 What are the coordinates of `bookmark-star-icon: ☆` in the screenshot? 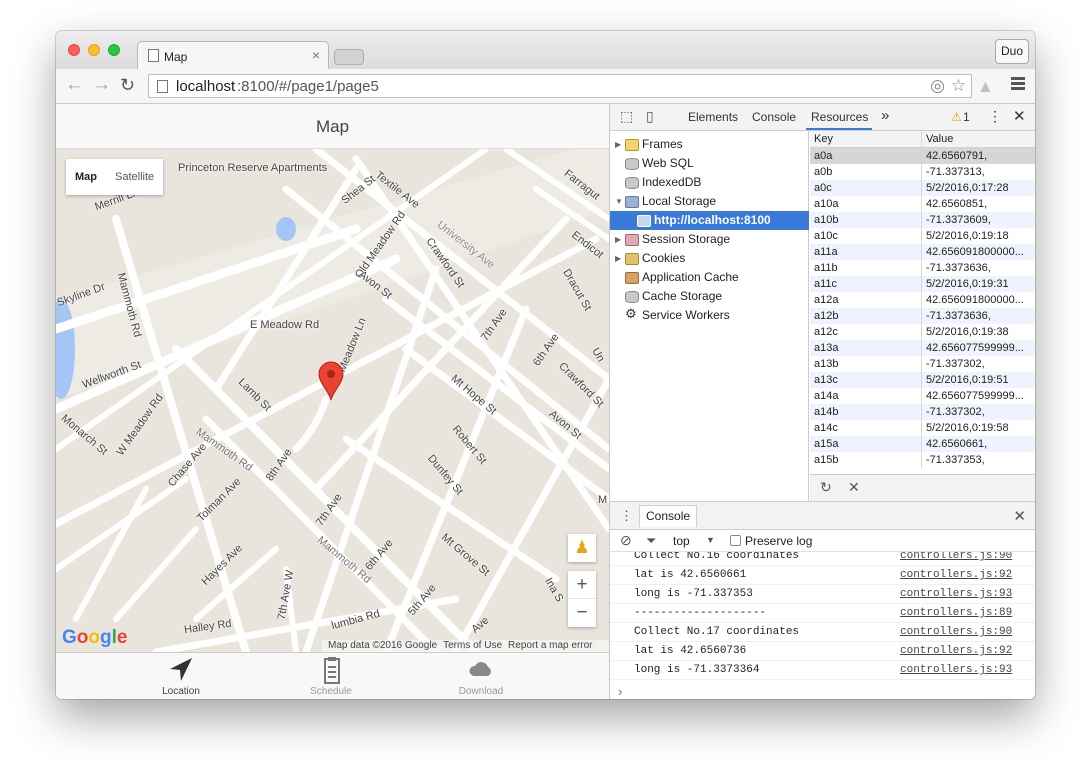 It's located at (958, 86).